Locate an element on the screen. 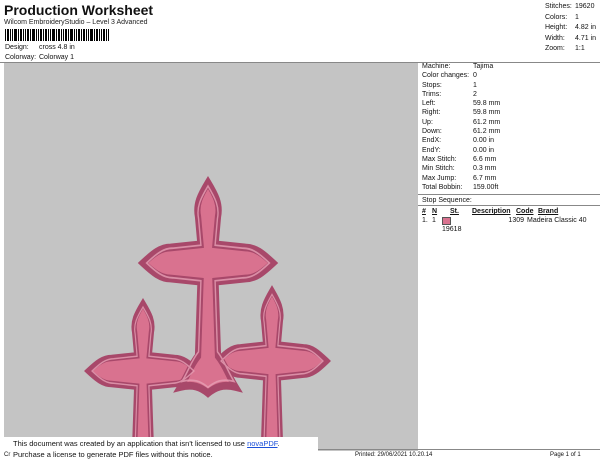 The image size is (600, 464). up-label: Up: is located at coordinates (427, 122).